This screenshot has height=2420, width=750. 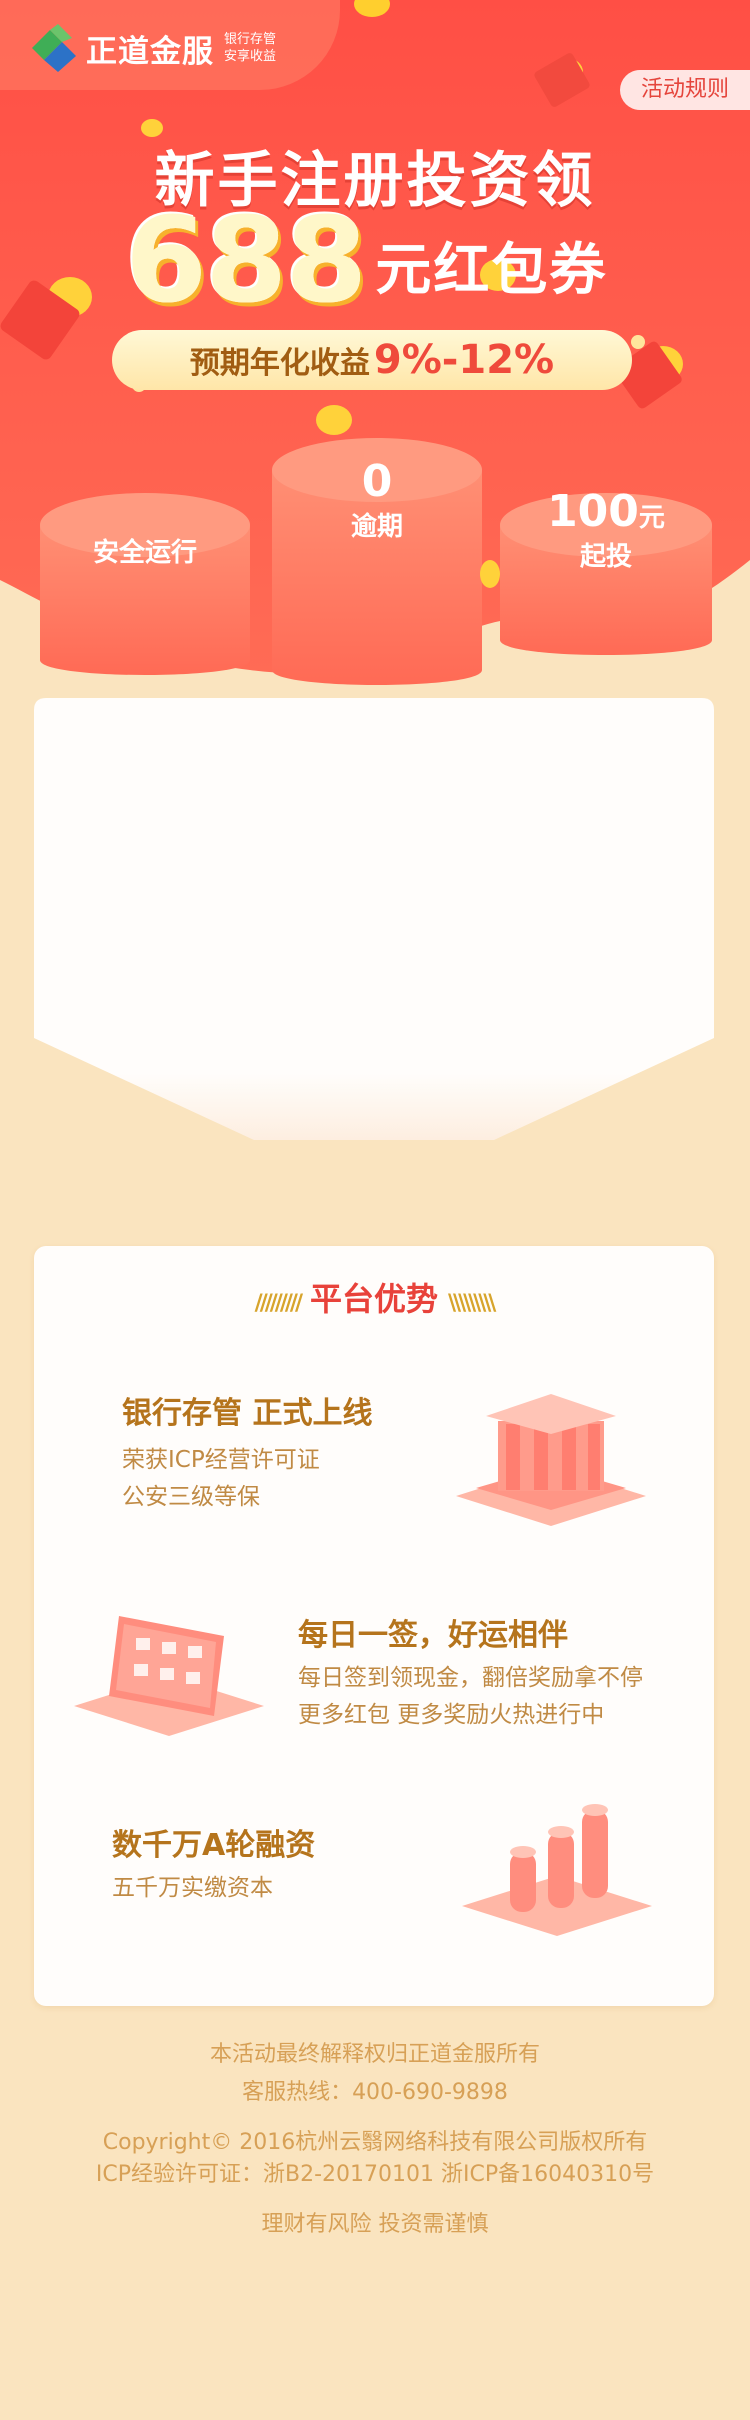 What do you see at coordinates (191, 1497) in the screenshot?
I see `advantage-1-line-2: 公安三级等保` at bounding box center [191, 1497].